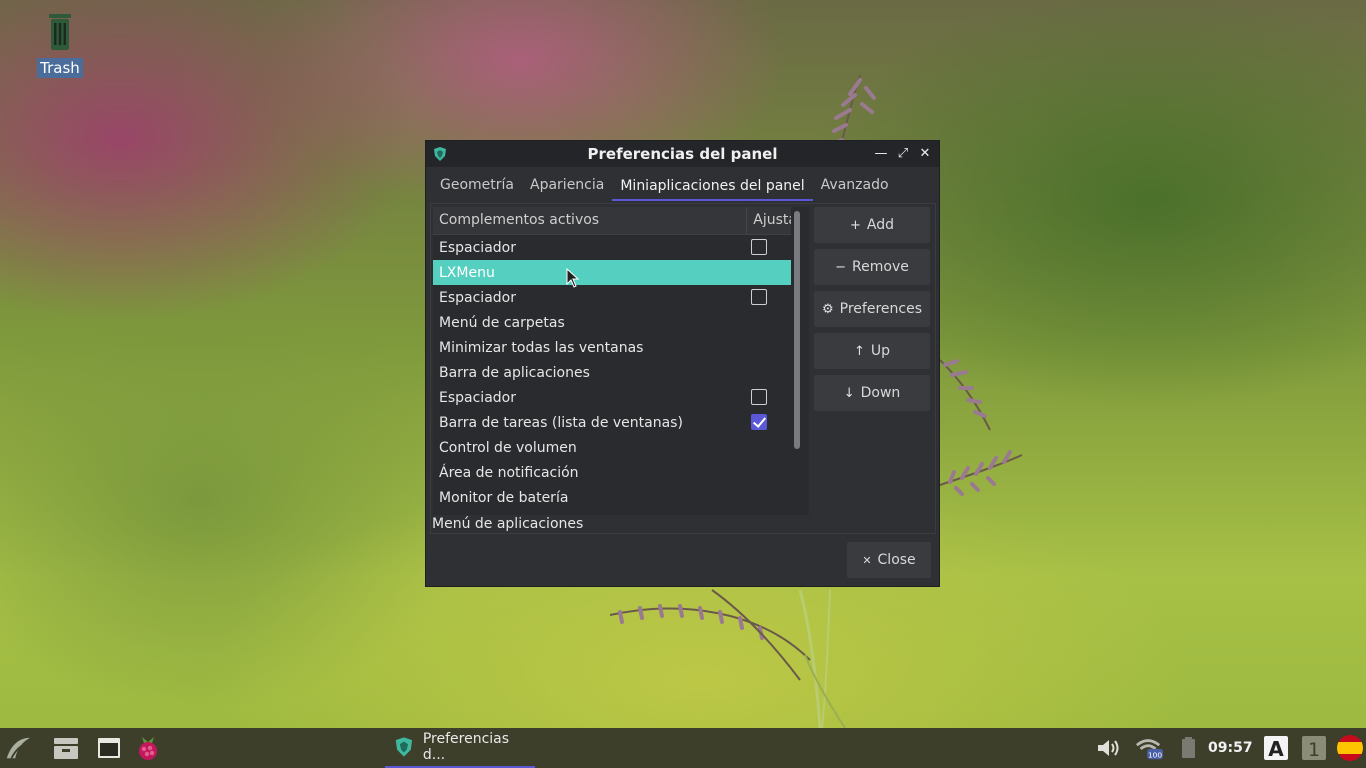 The width and height of the screenshot is (1366, 768). Describe the element at coordinates (514, 372) in the screenshot. I see `list-item-name: Barra de aplicaciones` at that location.